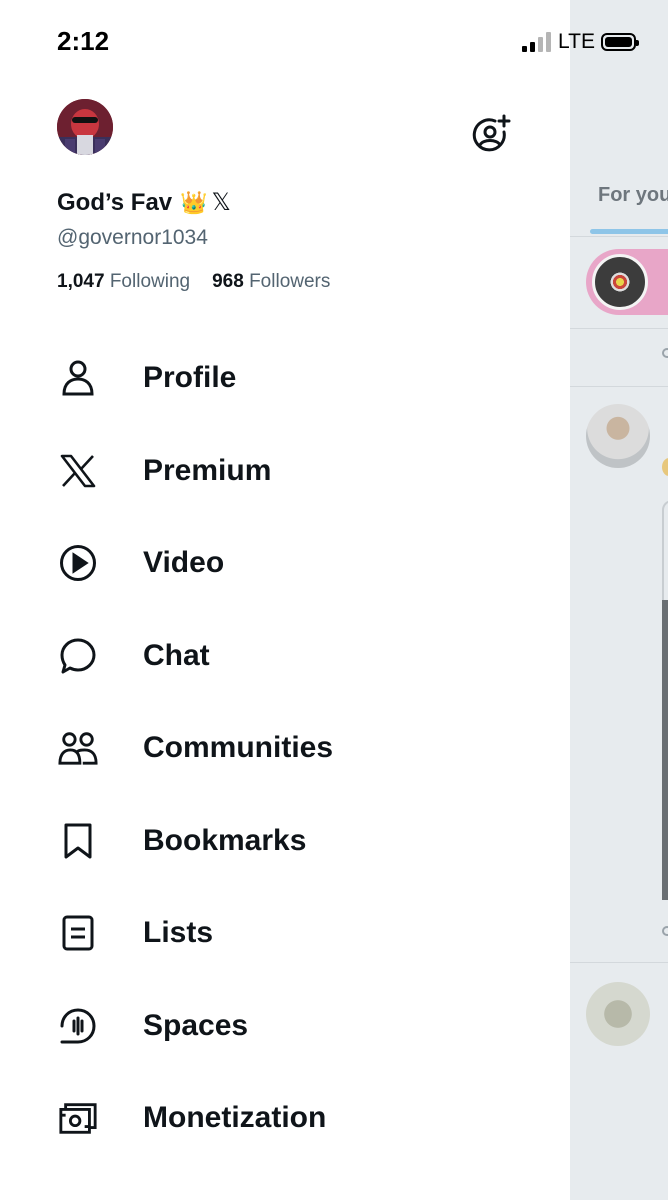  I want to click on list-icon, so click(78, 933).